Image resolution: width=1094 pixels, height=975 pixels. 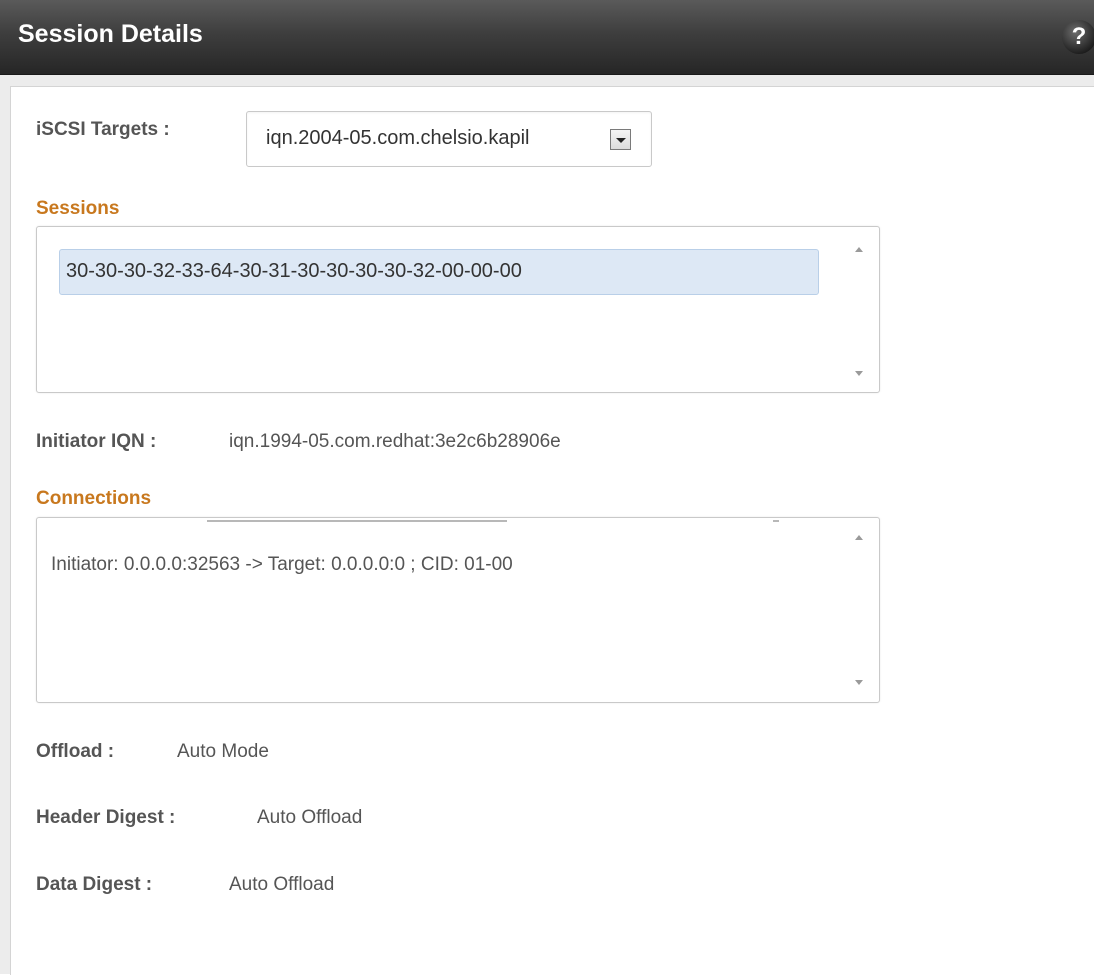 What do you see at coordinates (310, 817) in the screenshot?
I see `header-digest-value: Auto Offload` at bounding box center [310, 817].